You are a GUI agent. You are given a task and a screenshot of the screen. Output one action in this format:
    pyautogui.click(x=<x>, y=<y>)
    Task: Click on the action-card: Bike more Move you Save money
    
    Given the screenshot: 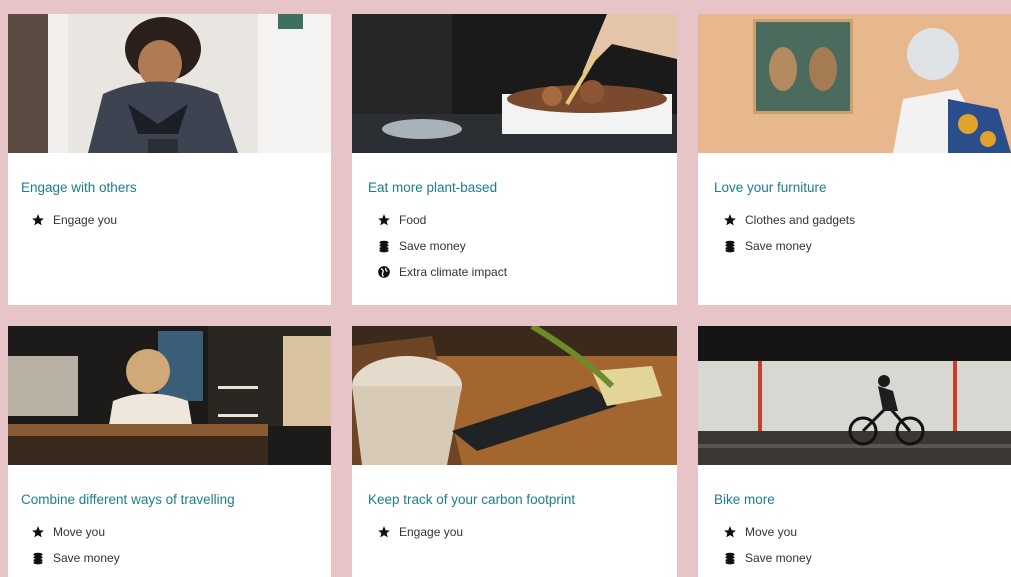 What is the action you would take?
    pyautogui.click(x=854, y=451)
    